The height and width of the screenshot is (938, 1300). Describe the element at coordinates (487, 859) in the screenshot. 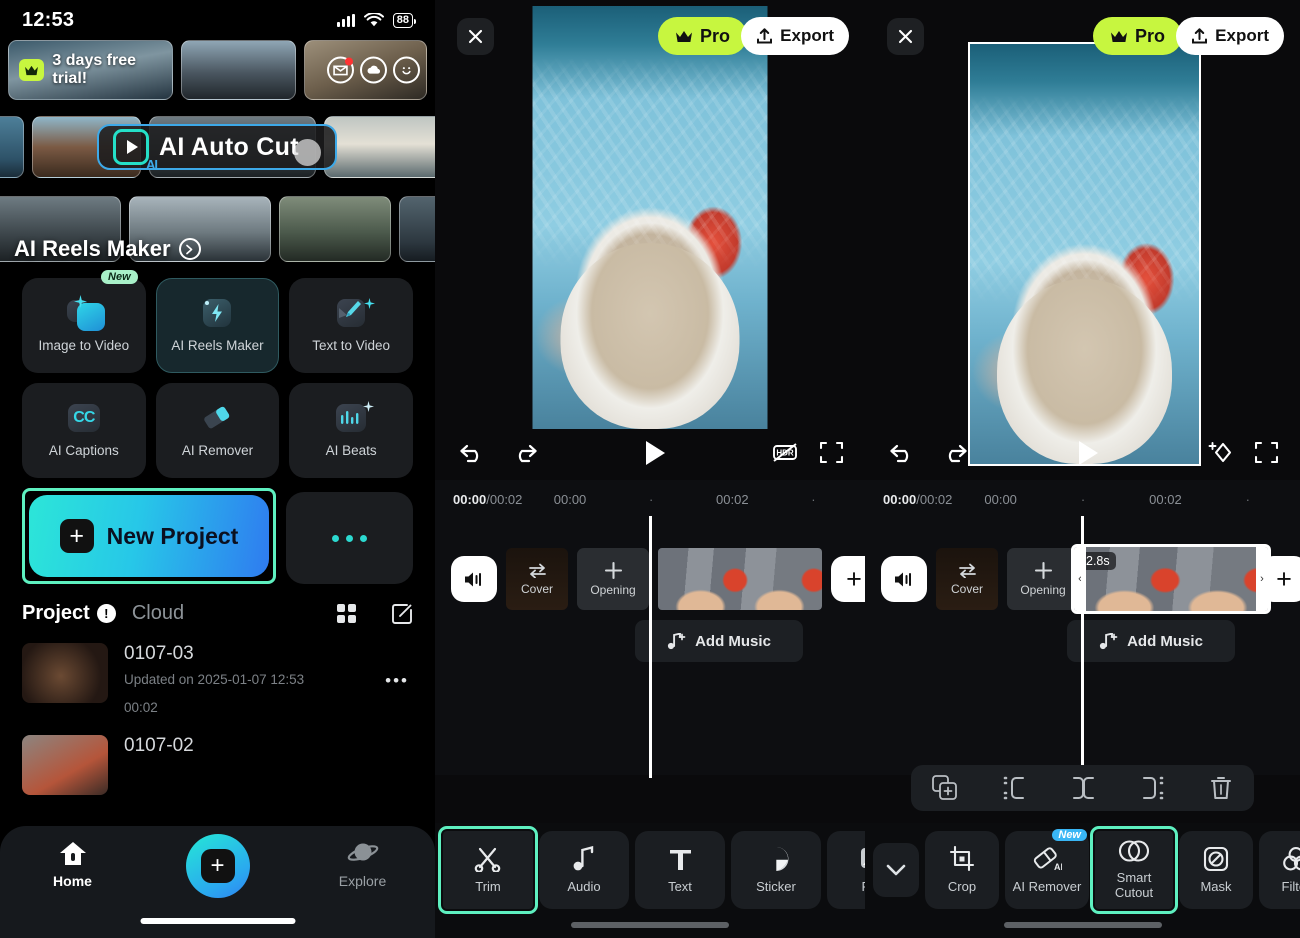

I see `scissors-icon` at that location.